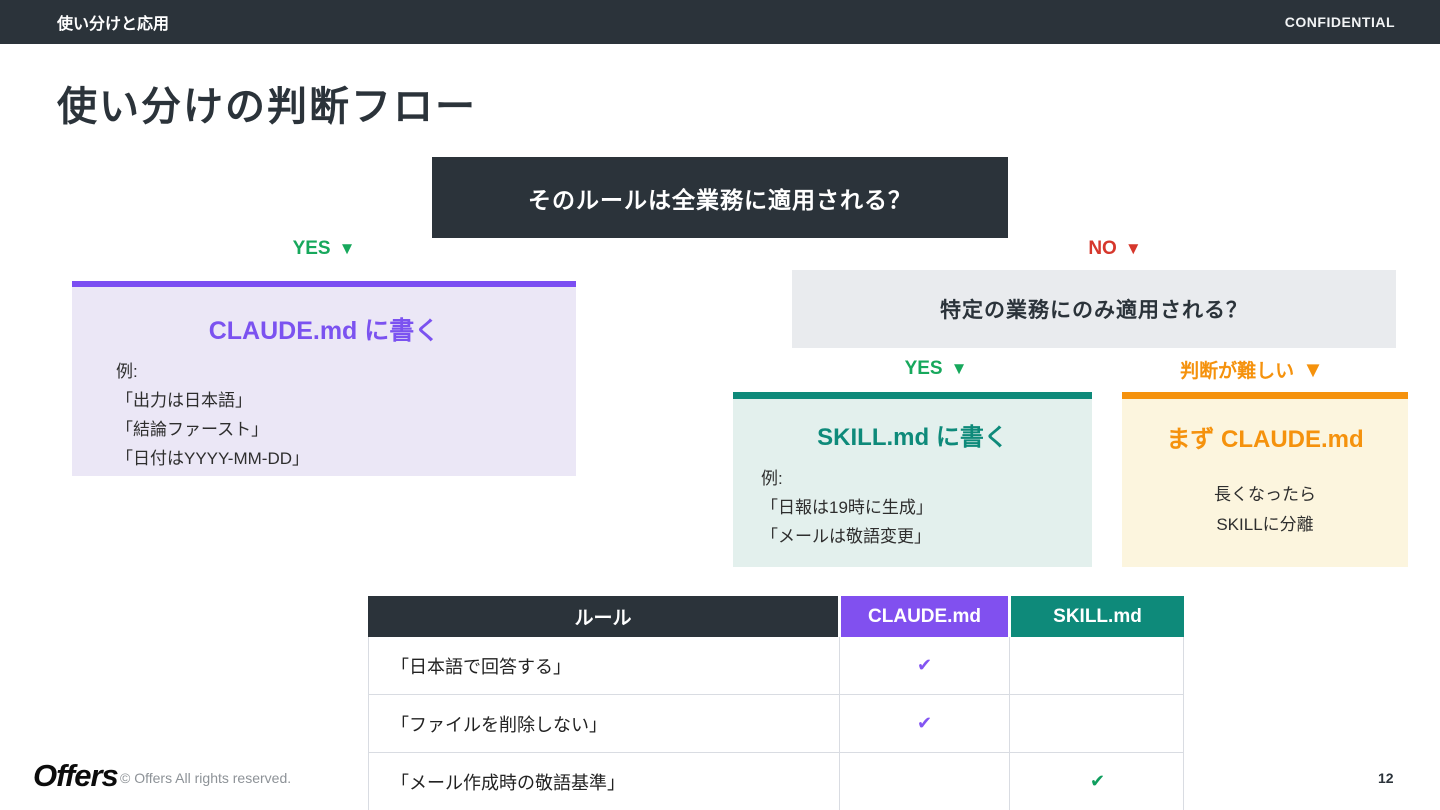 Image resolution: width=1440 pixels, height=810 pixels. Describe the element at coordinates (499, 724) in the screenshot. I see `rule-cell: 「ファイルを削除しない」` at that location.